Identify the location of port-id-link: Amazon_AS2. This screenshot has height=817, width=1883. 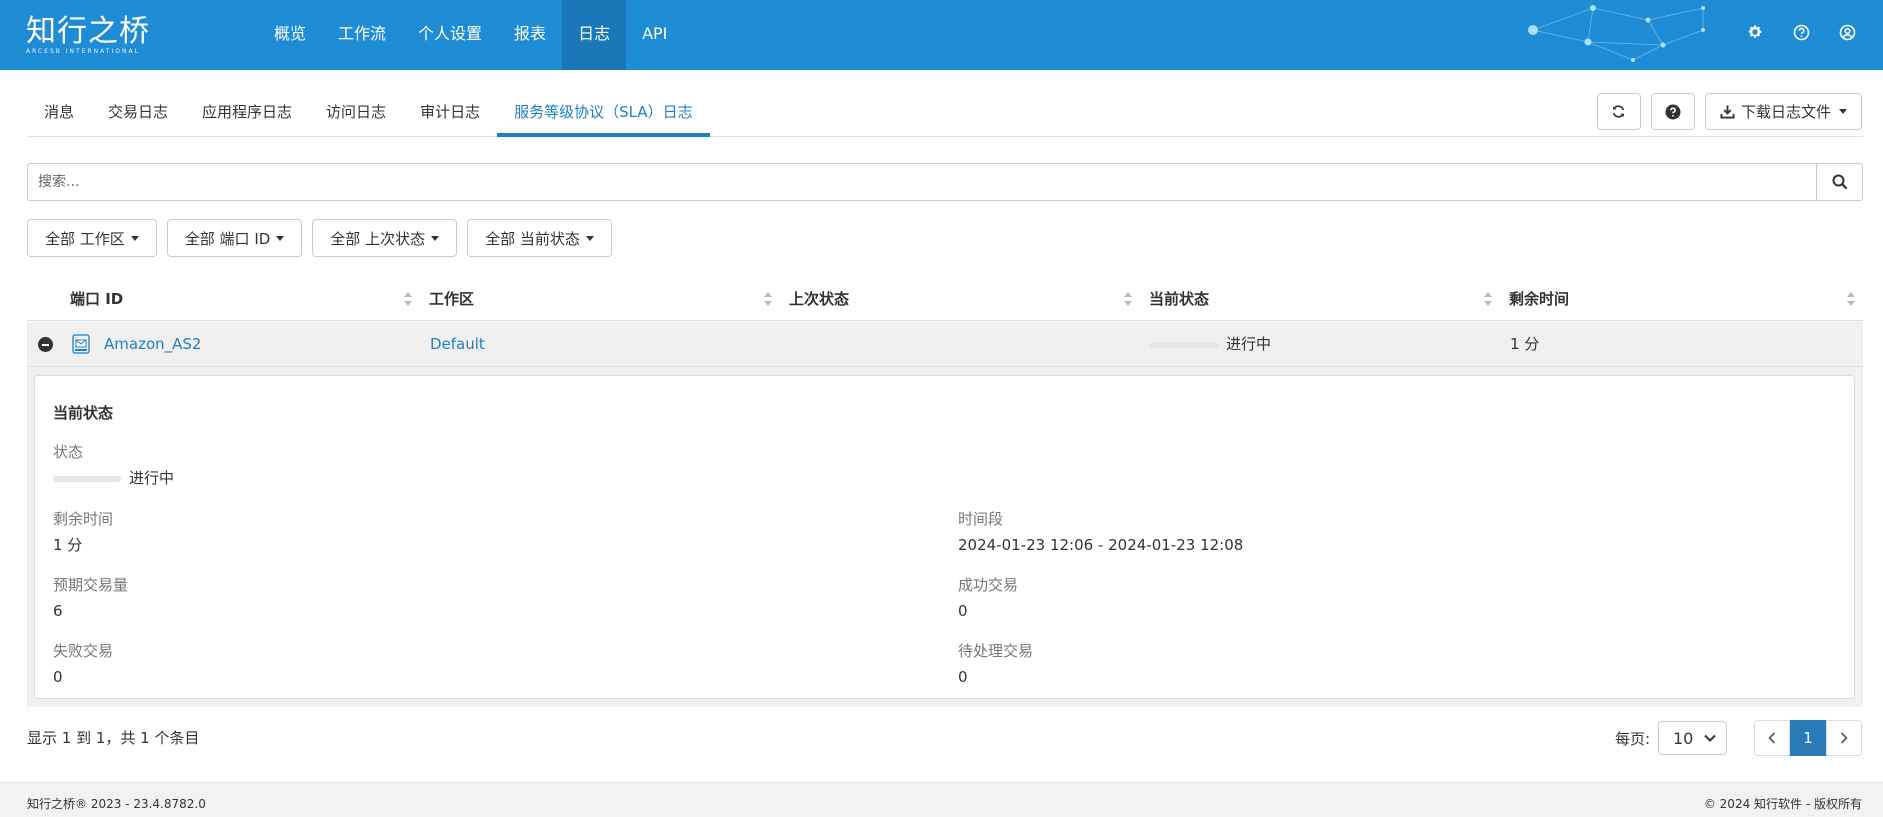
(152, 344).